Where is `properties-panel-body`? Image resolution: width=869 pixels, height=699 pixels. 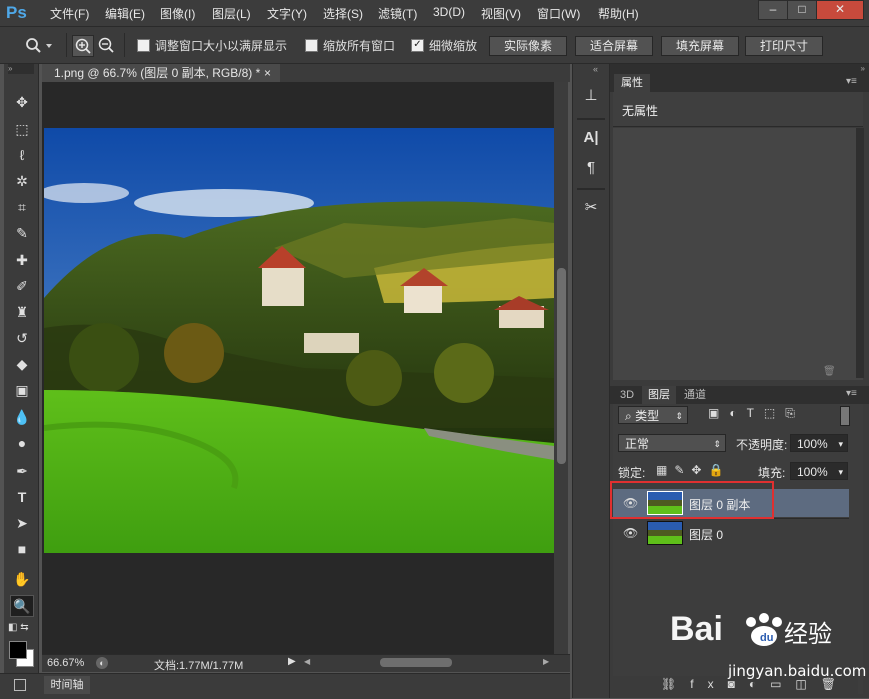
properties-panel-body is located at coordinates (738, 254).